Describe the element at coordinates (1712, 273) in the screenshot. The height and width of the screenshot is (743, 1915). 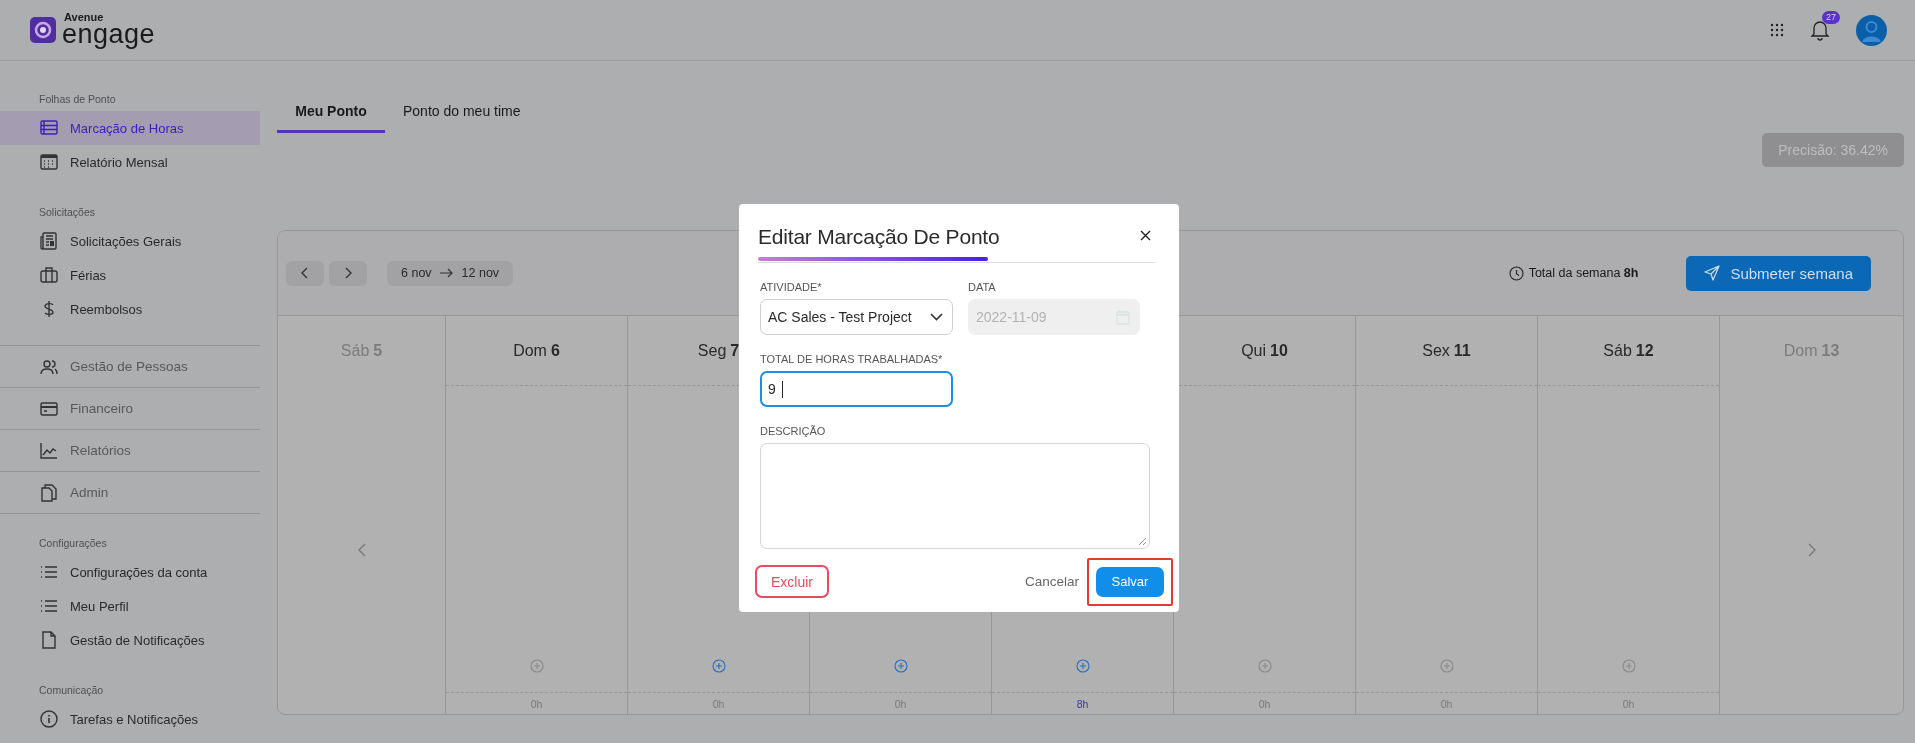
I see `send-icon` at that location.